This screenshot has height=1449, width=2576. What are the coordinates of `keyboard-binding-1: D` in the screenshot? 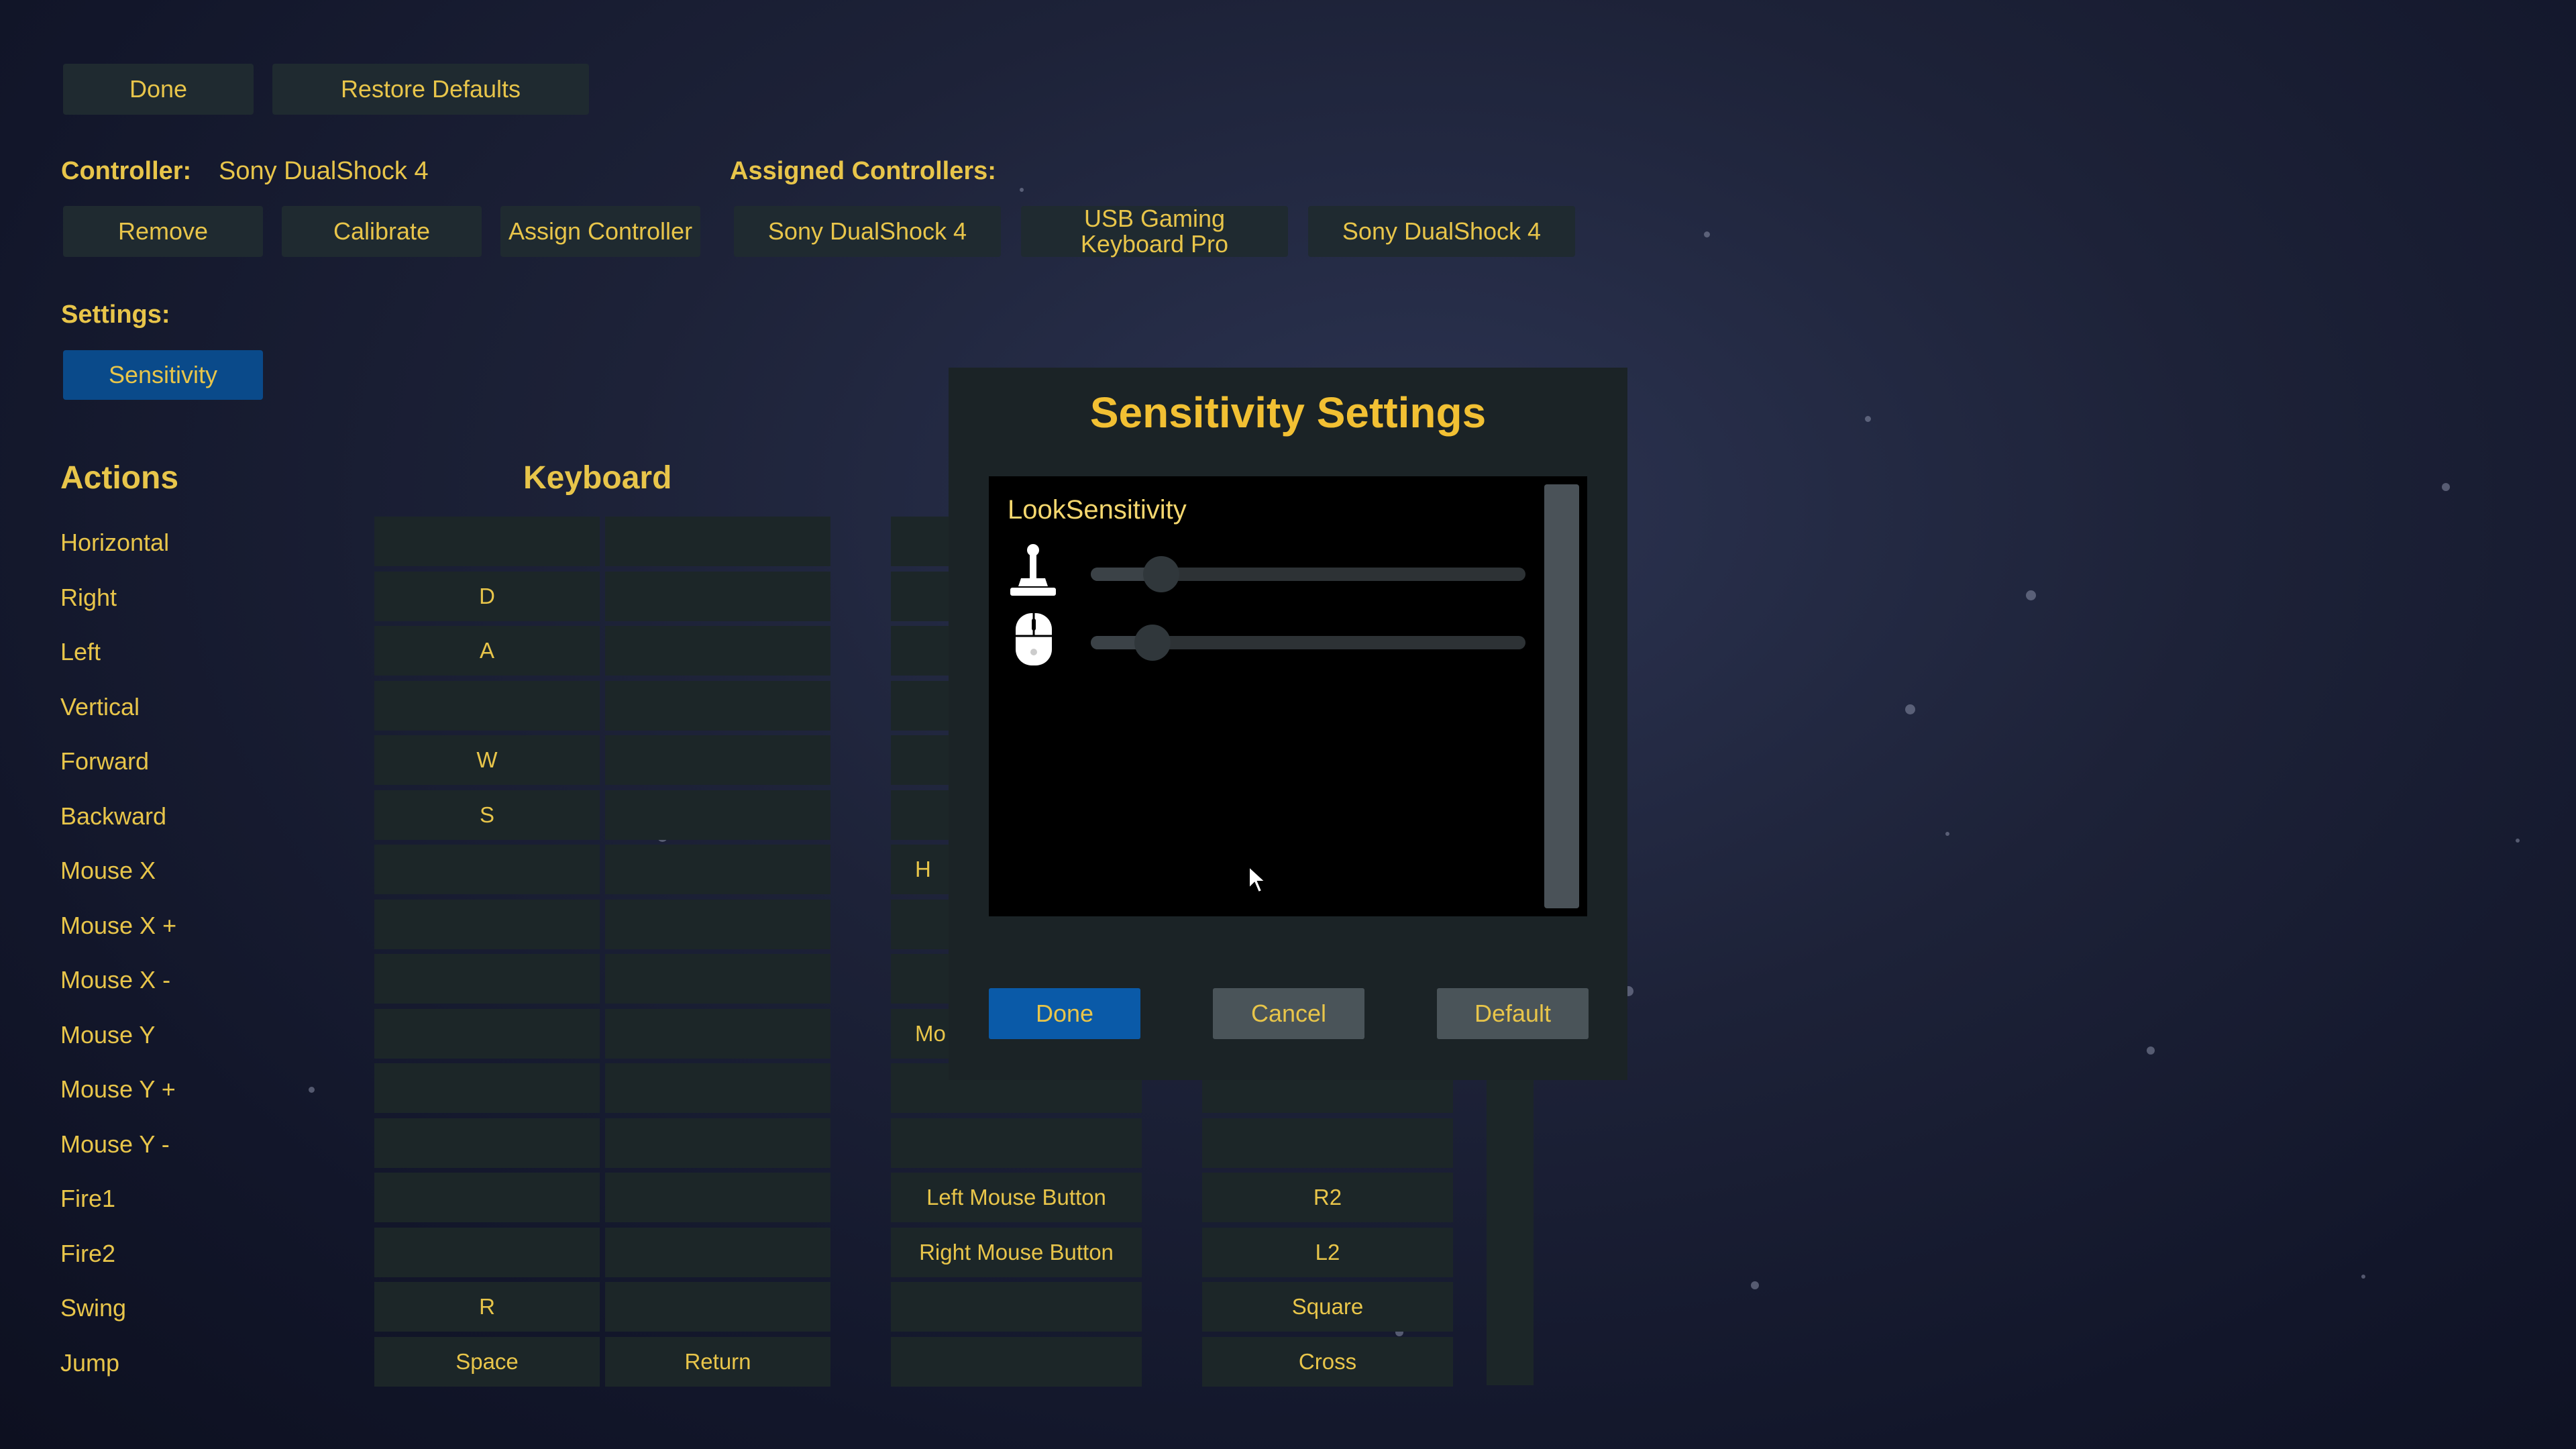 It's located at (487, 596).